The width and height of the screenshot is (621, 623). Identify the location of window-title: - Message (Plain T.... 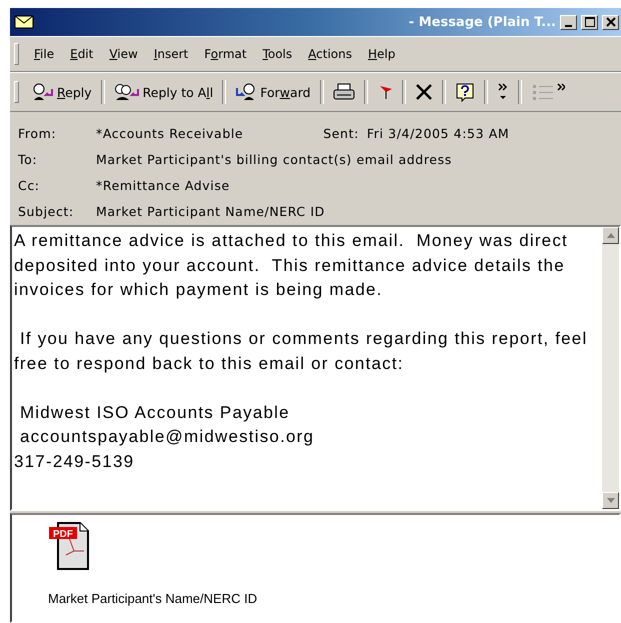
(482, 22).